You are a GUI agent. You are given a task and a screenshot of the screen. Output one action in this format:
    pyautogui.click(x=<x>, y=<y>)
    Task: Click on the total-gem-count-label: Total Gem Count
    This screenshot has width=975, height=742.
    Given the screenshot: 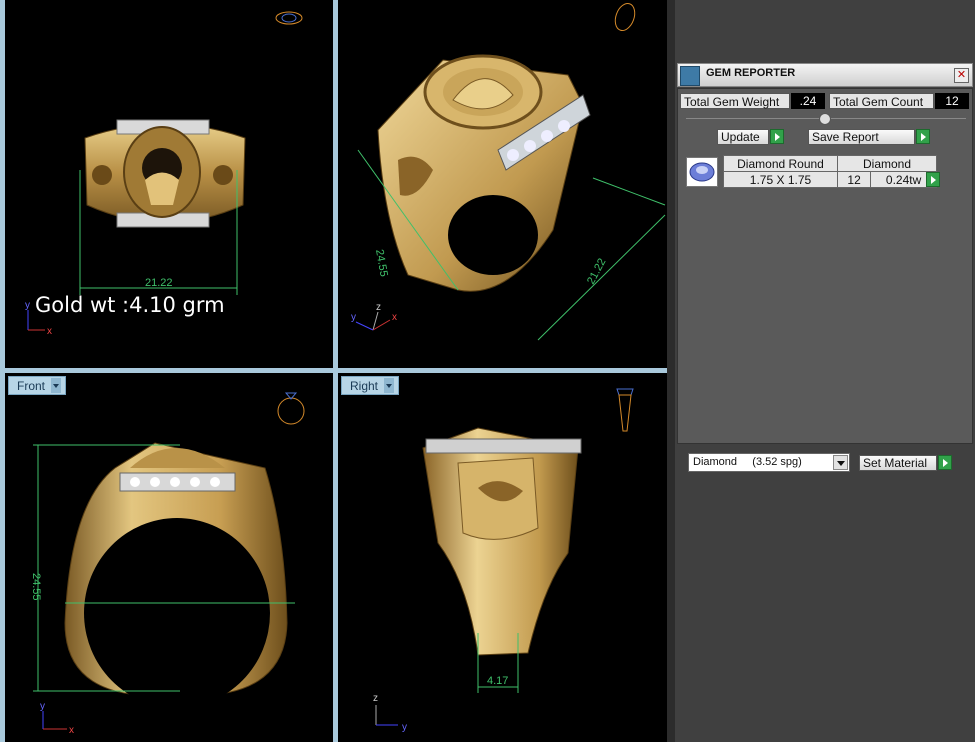 What is the action you would take?
    pyautogui.click(x=881, y=101)
    